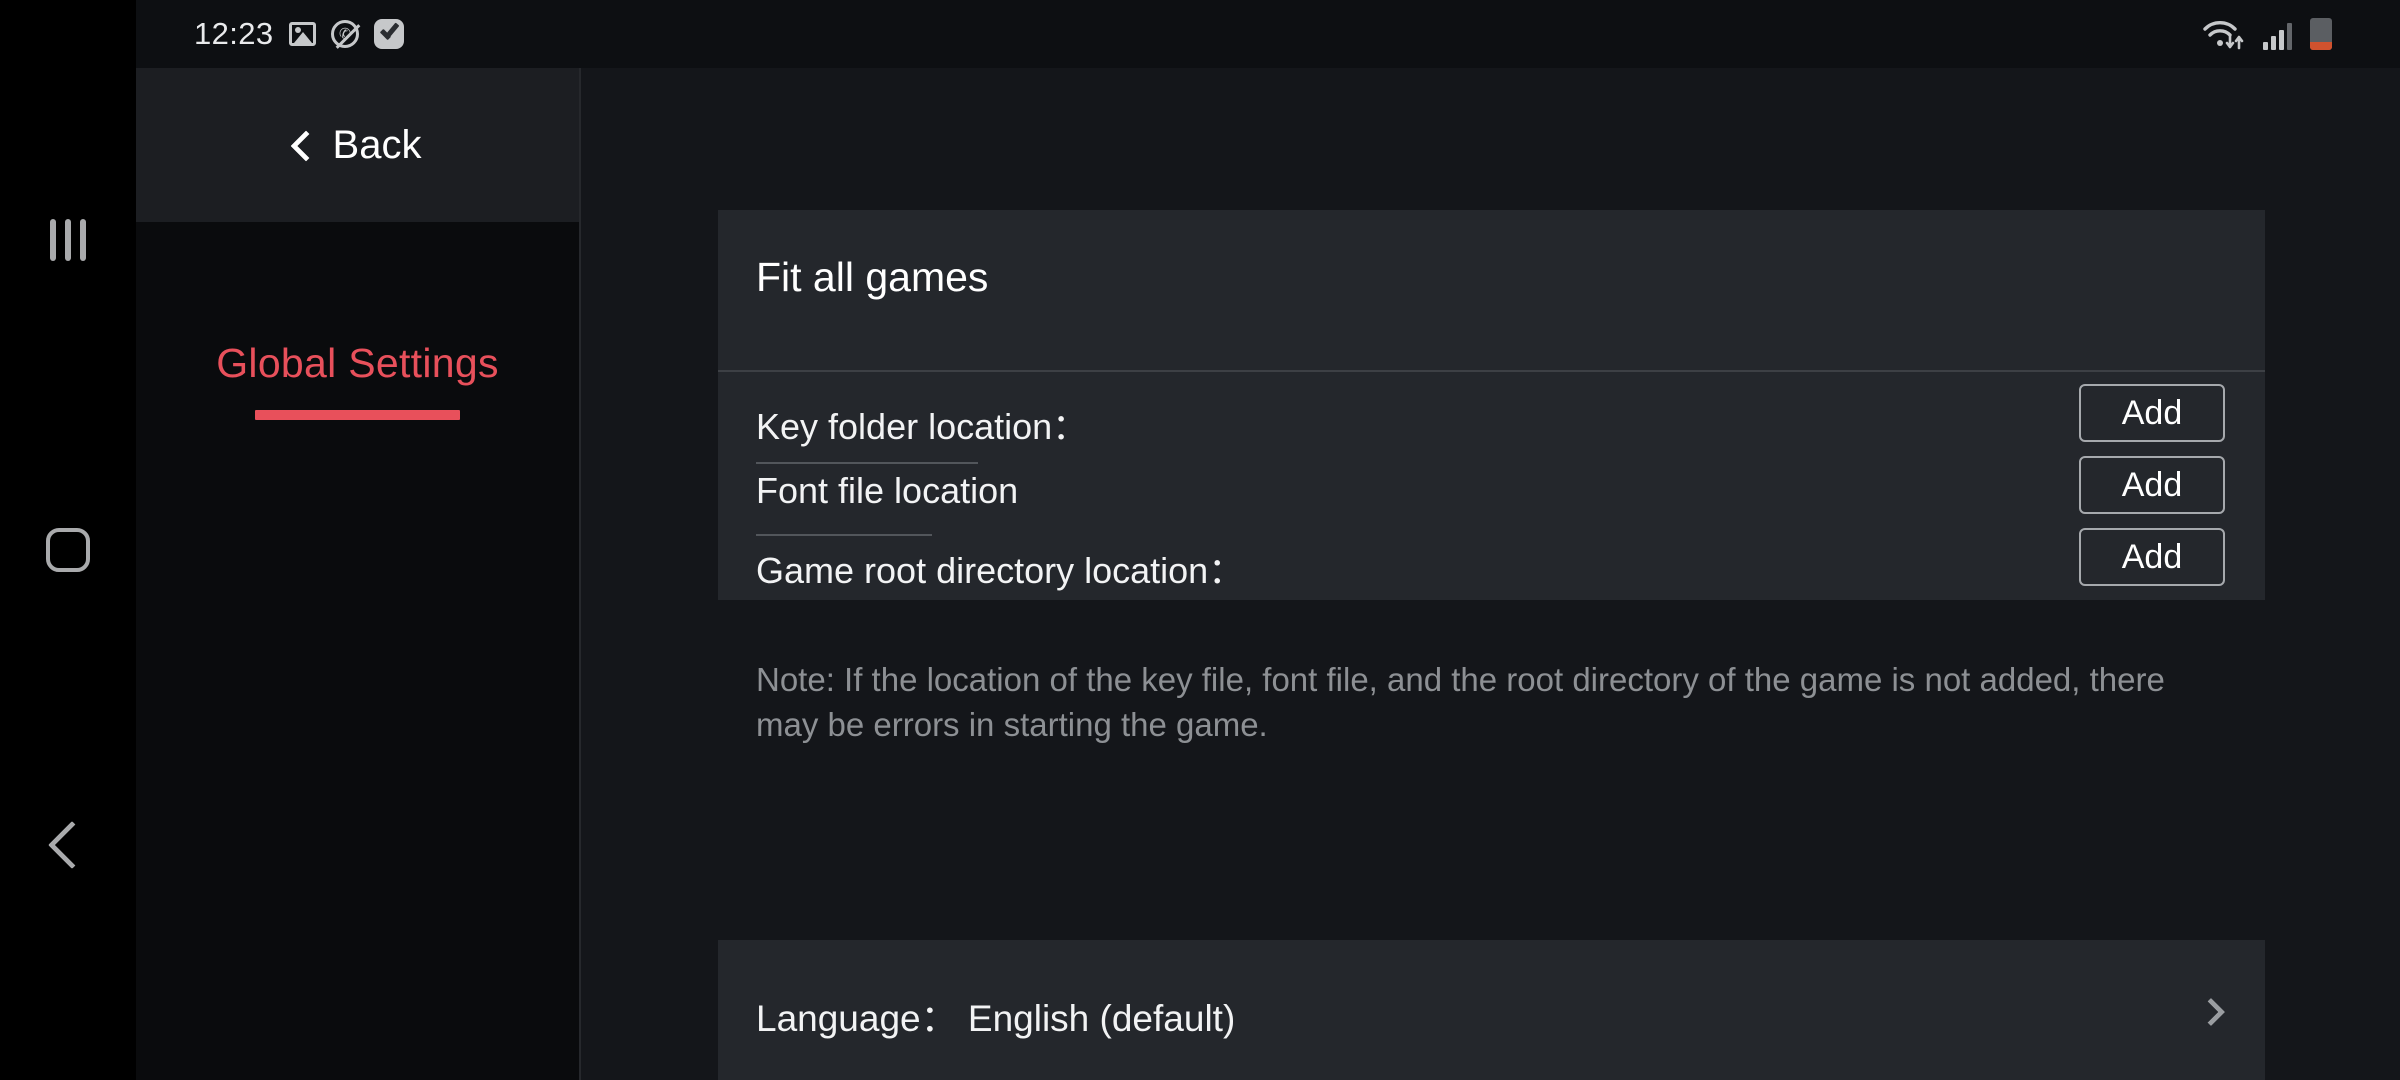 This screenshot has width=2400, height=1080. Describe the element at coordinates (1000, 570) in the screenshot. I see `setting-label: Game root directory location：` at that location.